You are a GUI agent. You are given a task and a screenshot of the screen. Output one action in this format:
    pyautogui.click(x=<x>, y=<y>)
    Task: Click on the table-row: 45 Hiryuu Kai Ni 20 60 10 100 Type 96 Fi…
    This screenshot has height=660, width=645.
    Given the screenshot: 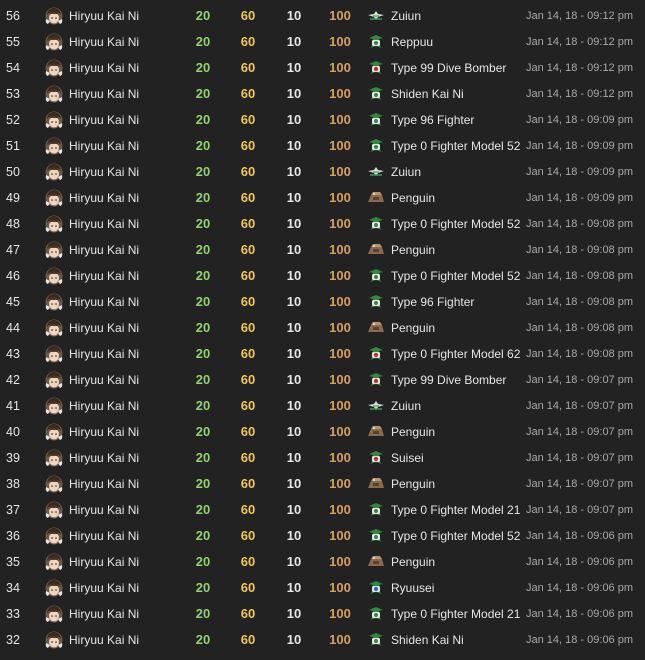 What is the action you would take?
    pyautogui.click(x=322, y=302)
    